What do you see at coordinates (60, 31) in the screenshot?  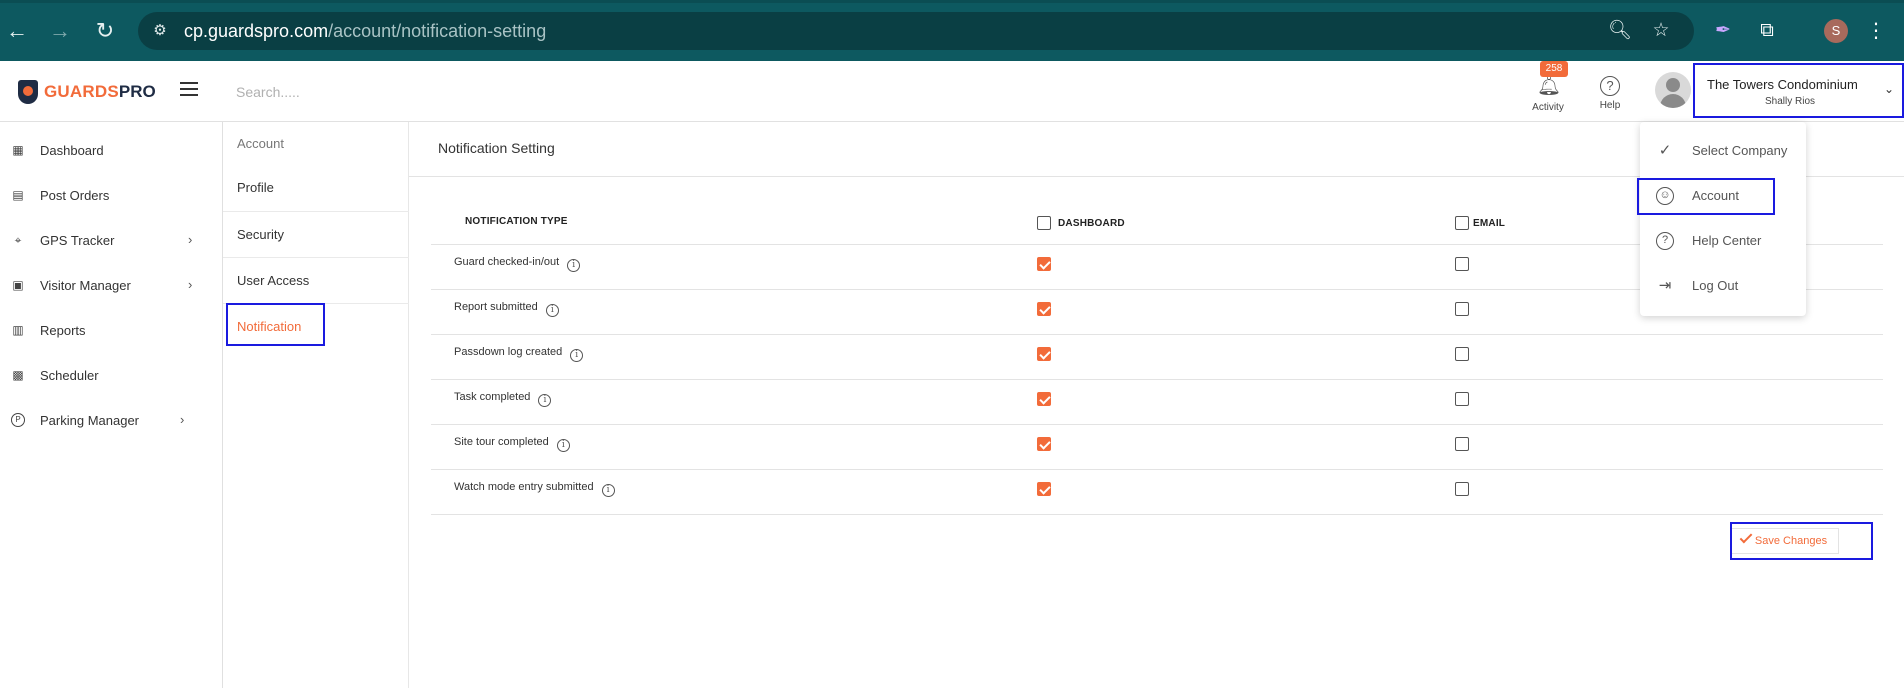 I see `forward-icon: →` at bounding box center [60, 31].